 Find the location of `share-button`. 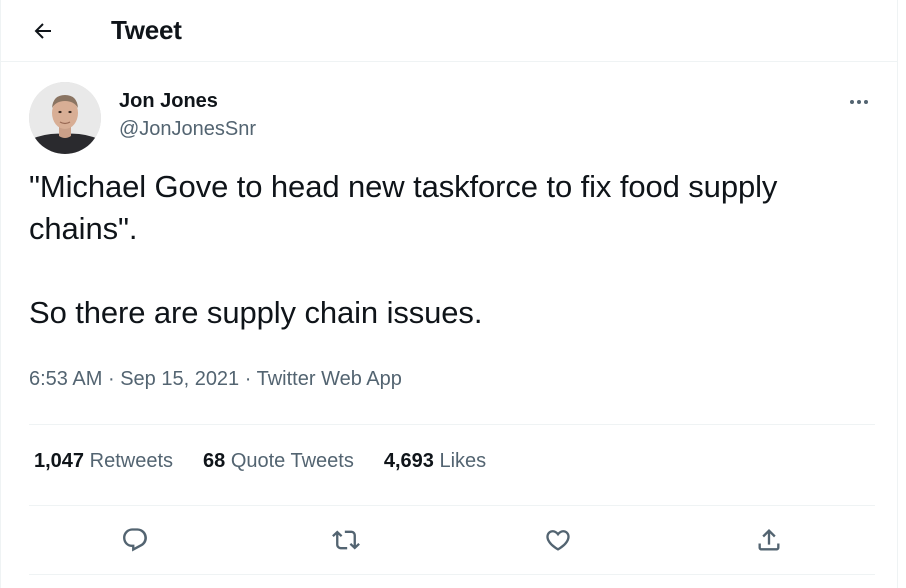

share-button is located at coordinates (769, 540).